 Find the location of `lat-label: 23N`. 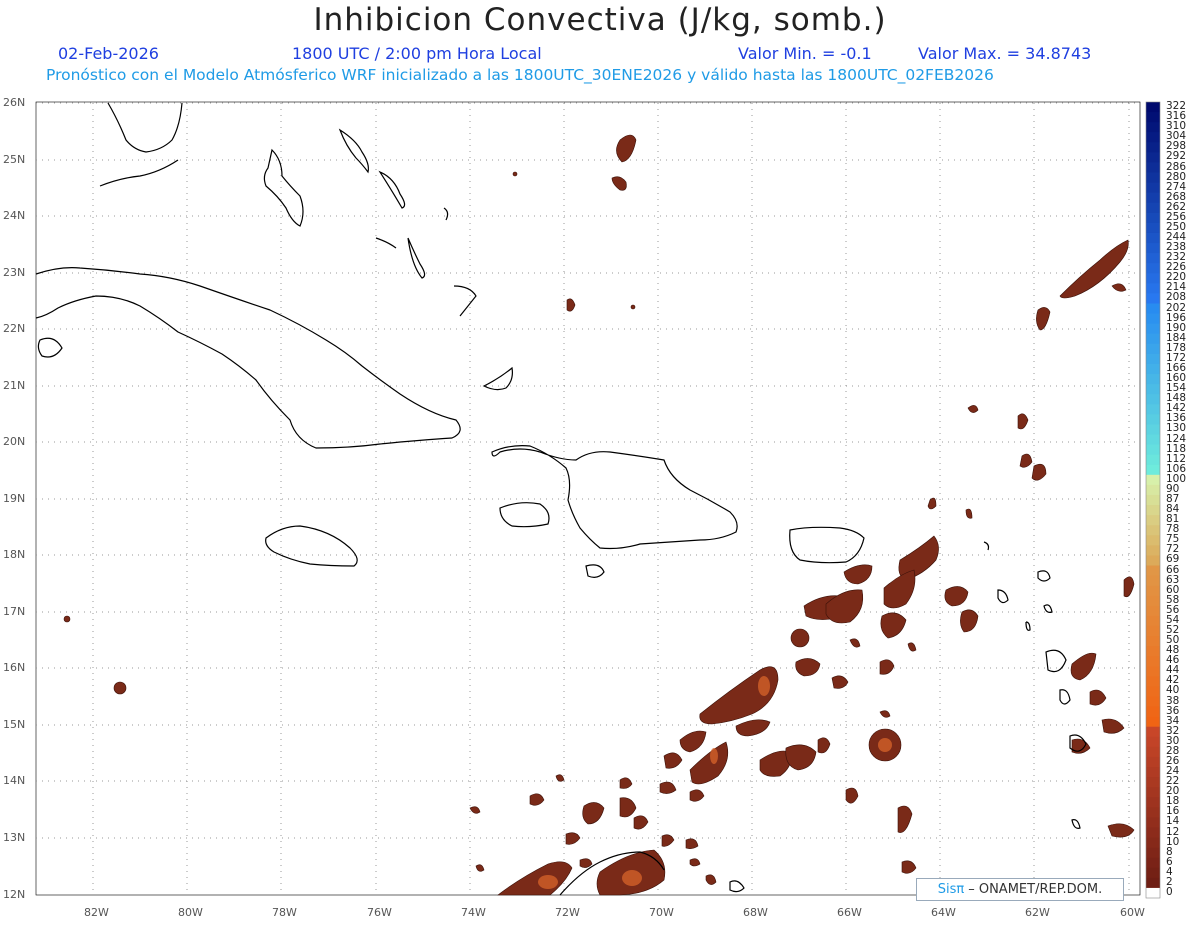

lat-label: 23N is located at coordinates (14, 272).